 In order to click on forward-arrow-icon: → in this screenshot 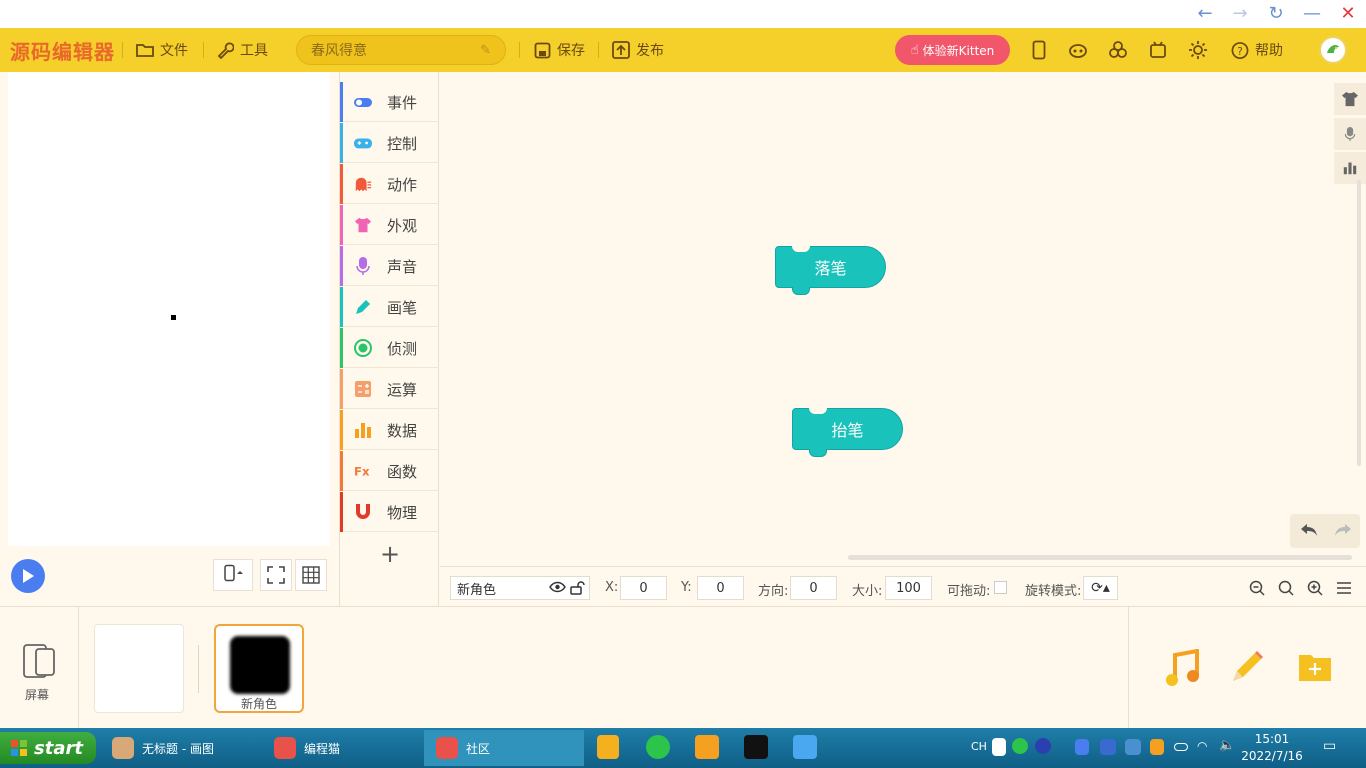, I will do `click(1240, 14)`.